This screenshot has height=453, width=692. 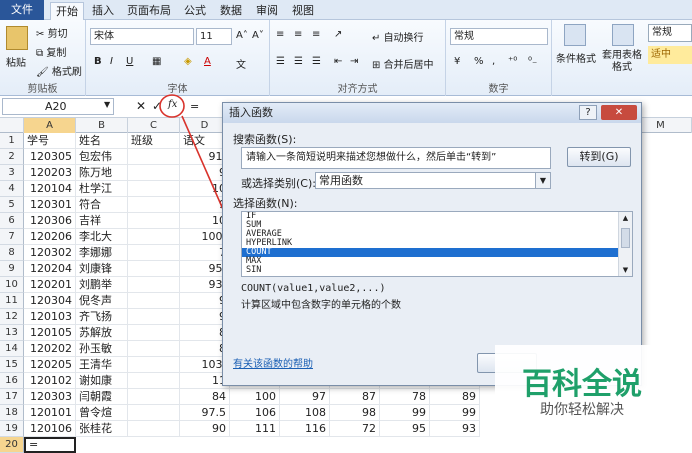 What do you see at coordinates (430, 225) in the screenshot?
I see `function-item: SUM` at bounding box center [430, 225].